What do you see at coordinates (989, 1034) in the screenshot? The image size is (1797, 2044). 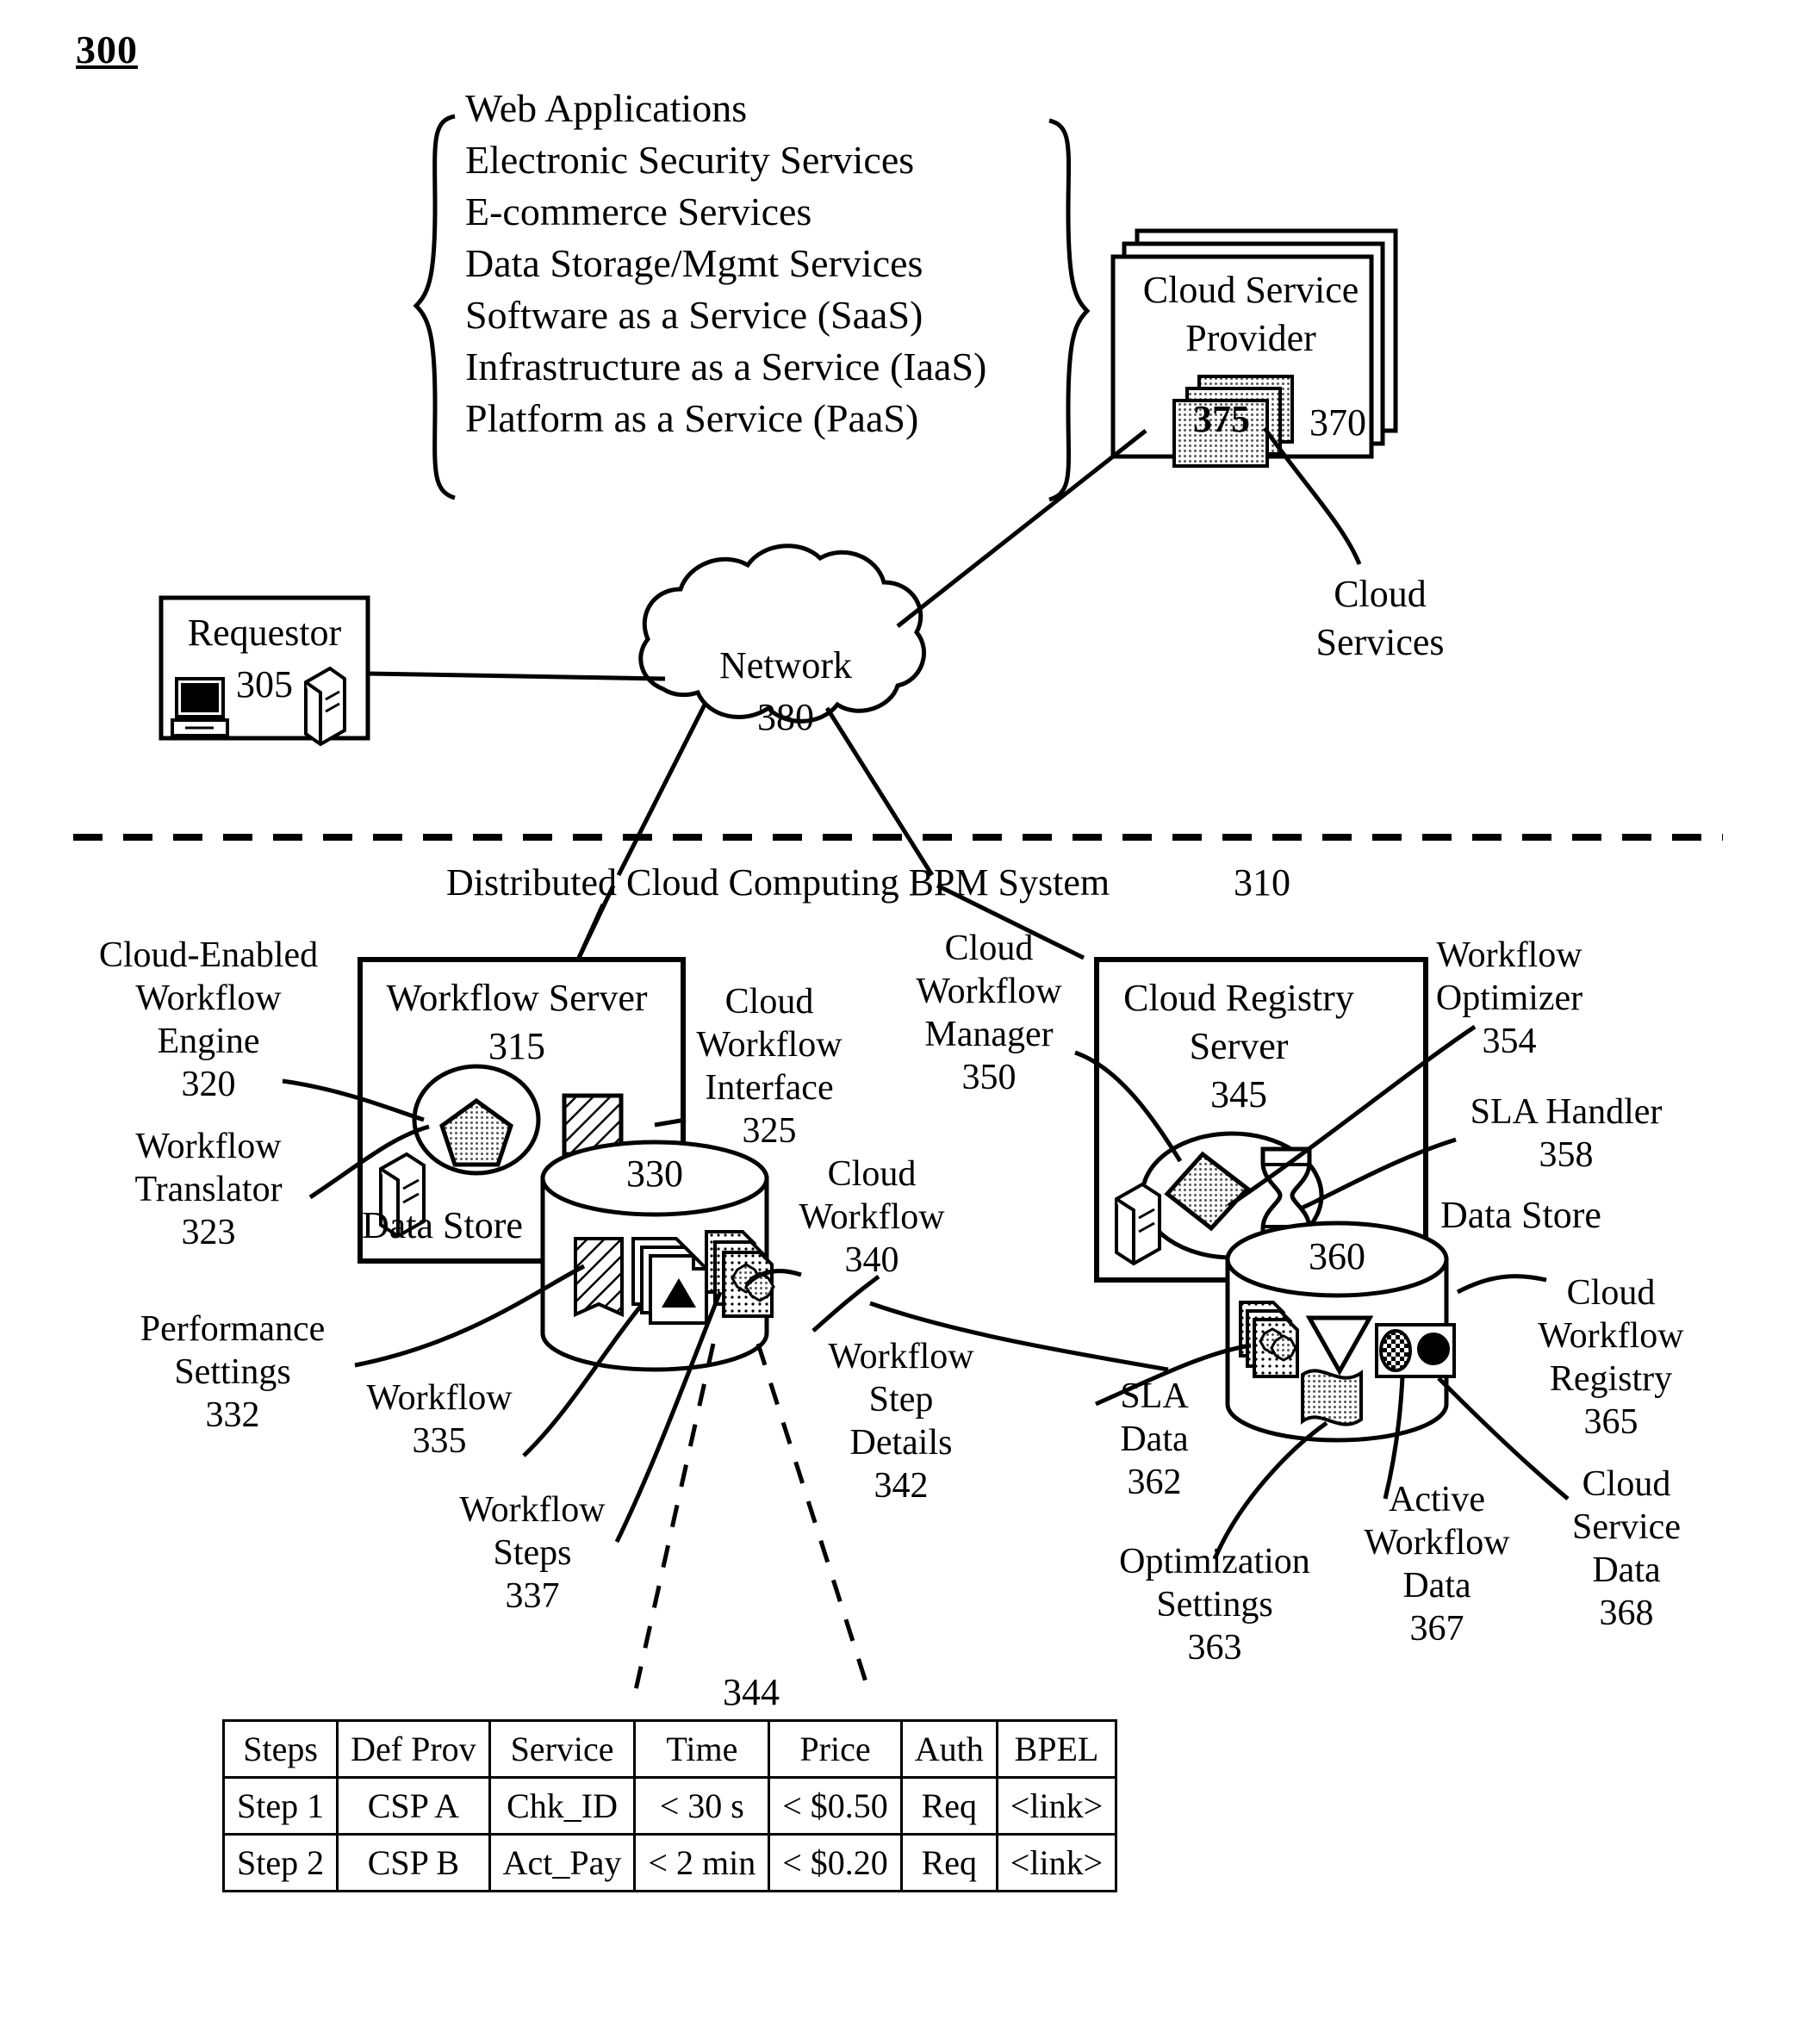 I see `callout-350-line2: Manager` at bounding box center [989, 1034].